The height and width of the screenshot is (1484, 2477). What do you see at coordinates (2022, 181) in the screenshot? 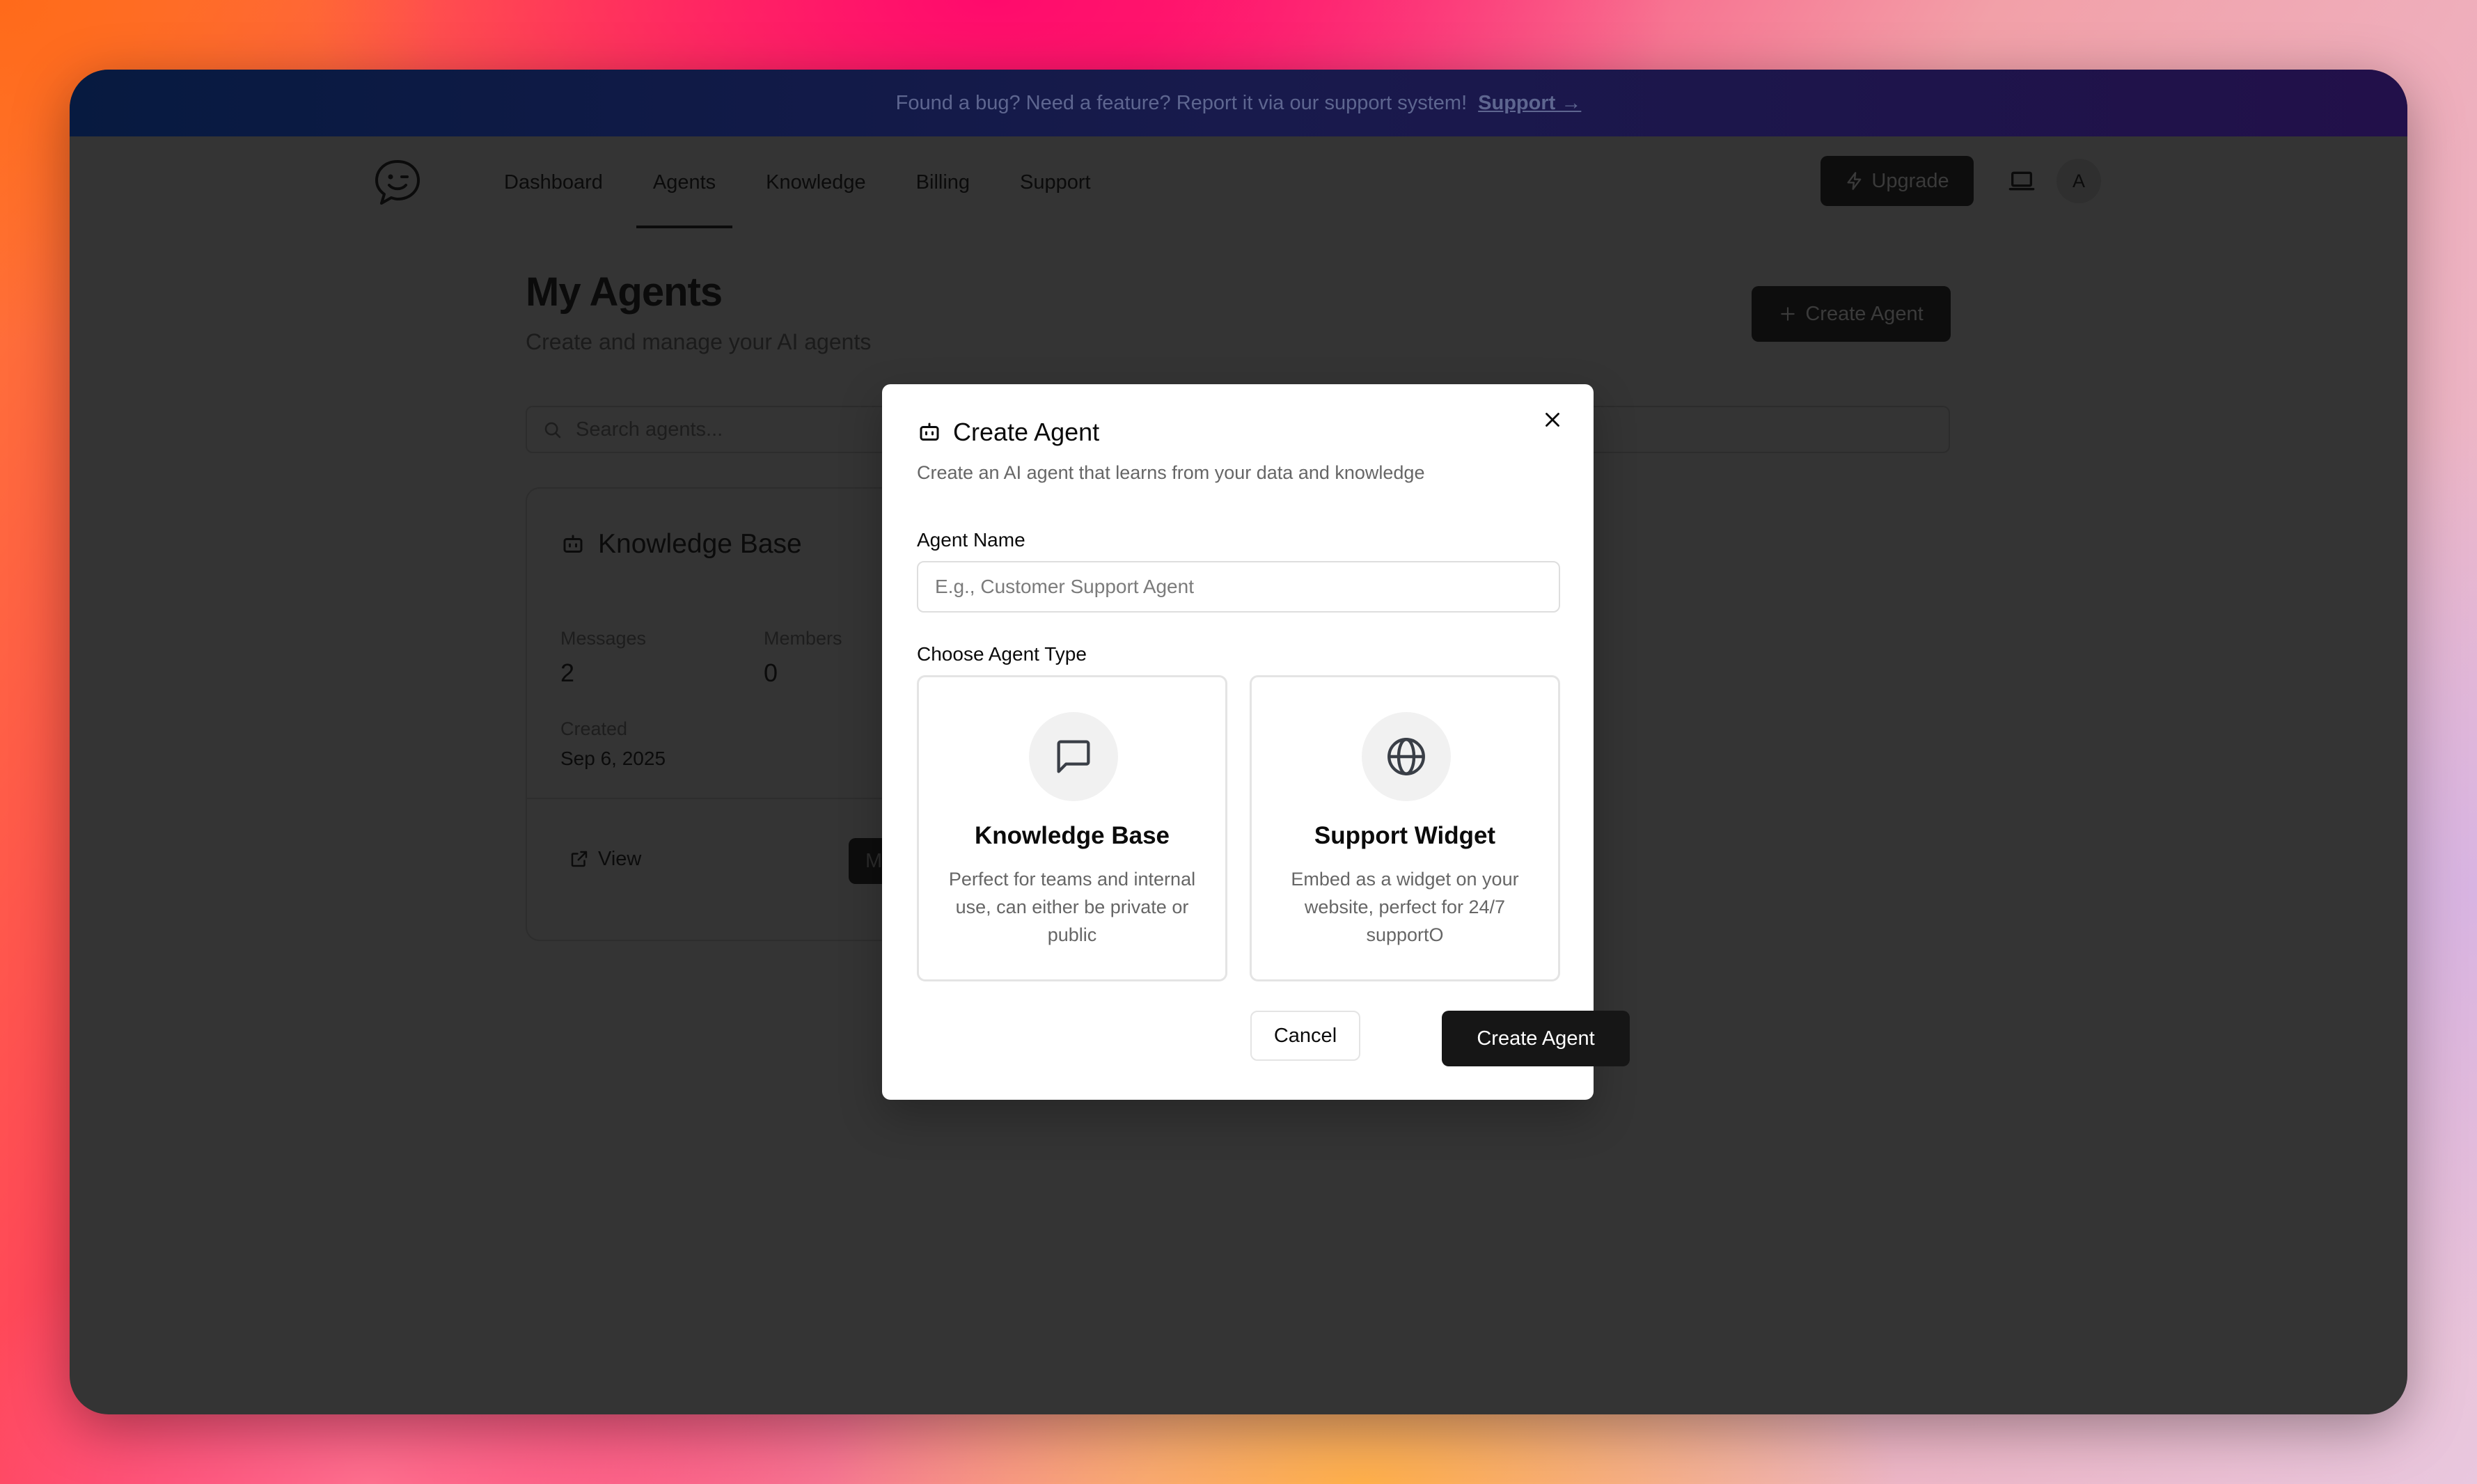
I see `laptop-icon` at bounding box center [2022, 181].